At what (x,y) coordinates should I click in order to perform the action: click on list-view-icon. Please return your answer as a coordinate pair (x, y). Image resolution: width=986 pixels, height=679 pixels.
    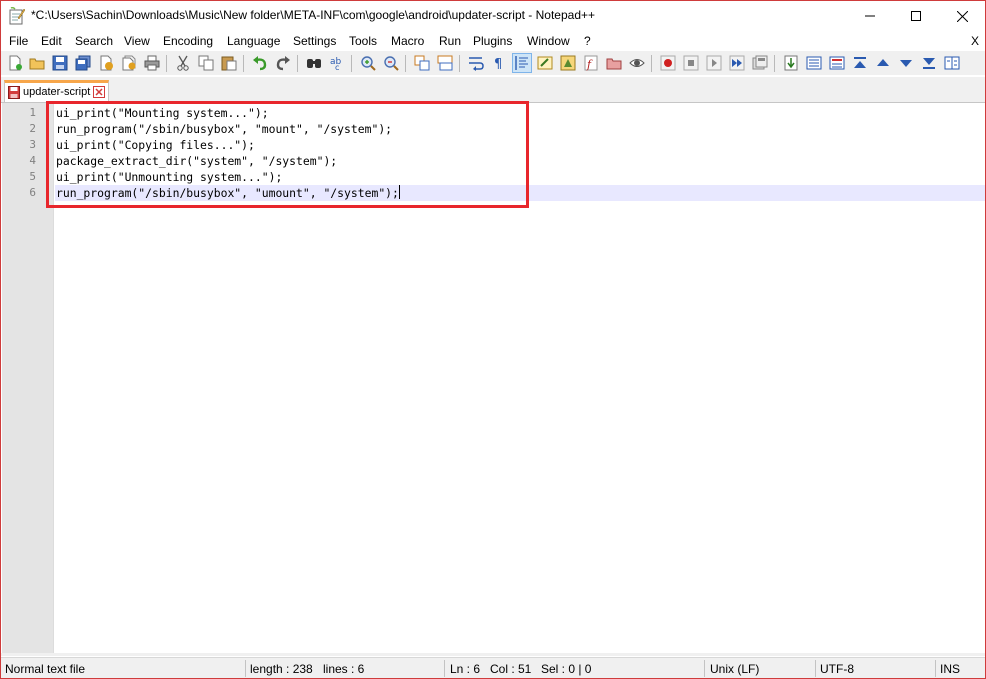
    Looking at the image, I should click on (837, 63).